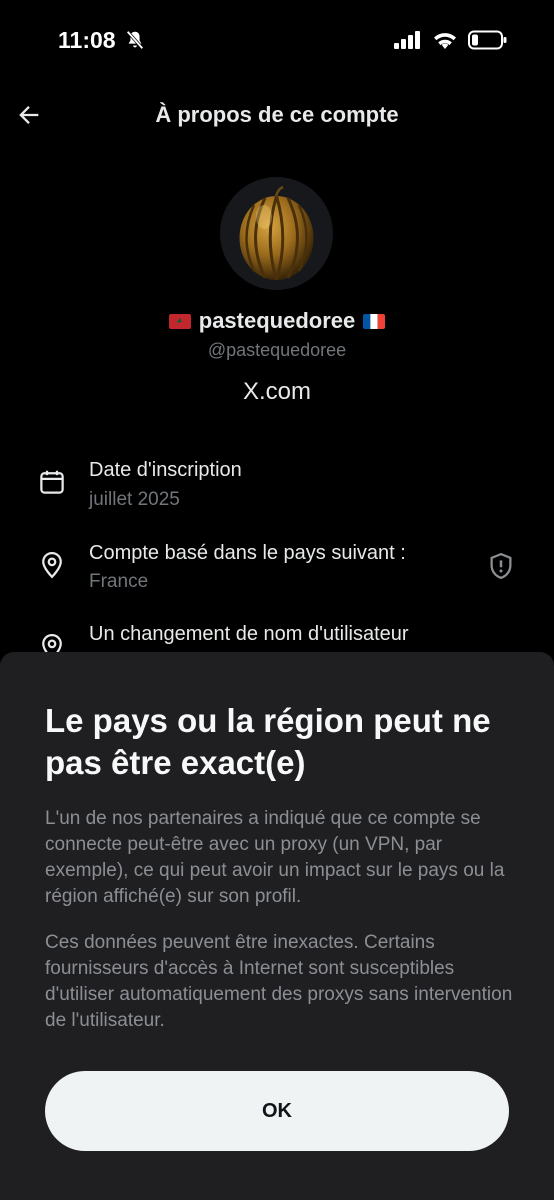 The height and width of the screenshot is (1200, 554). I want to click on display-name: pastequedoree, so click(277, 320).